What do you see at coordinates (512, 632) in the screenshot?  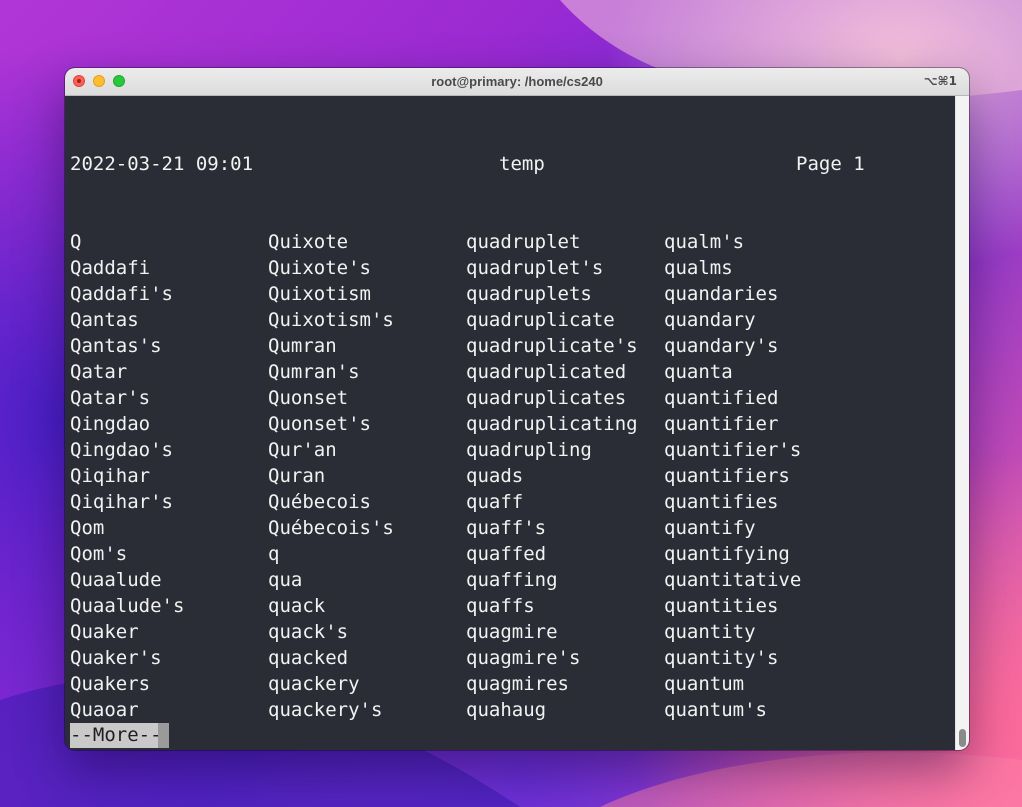 I see `word-entry: quagmire` at bounding box center [512, 632].